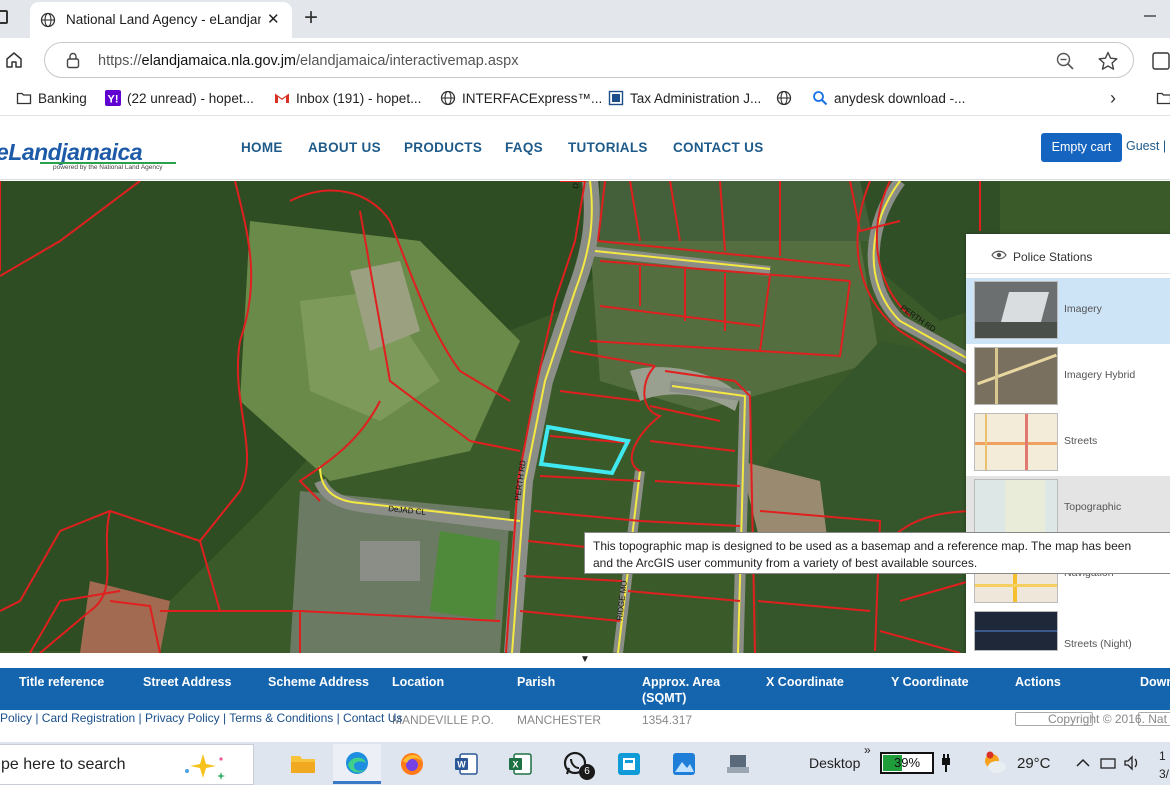 The image size is (1170, 785). What do you see at coordinates (311, 18) in the screenshot?
I see `new-tab-button: +` at bounding box center [311, 18].